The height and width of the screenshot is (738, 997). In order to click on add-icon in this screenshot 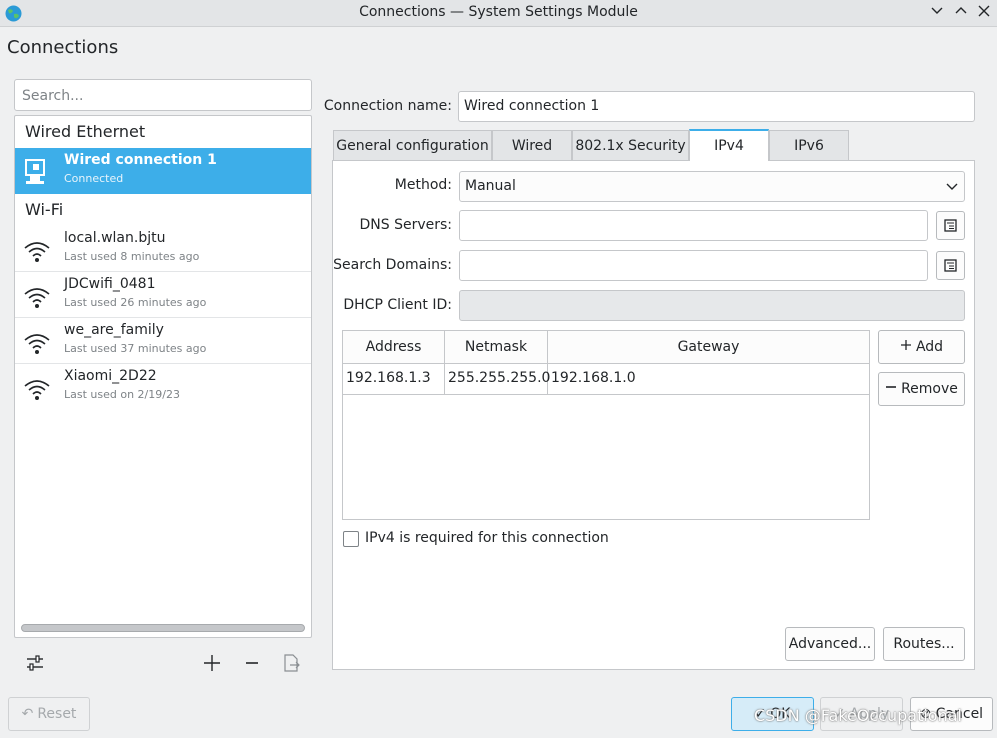, I will do `click(212, 663)`.